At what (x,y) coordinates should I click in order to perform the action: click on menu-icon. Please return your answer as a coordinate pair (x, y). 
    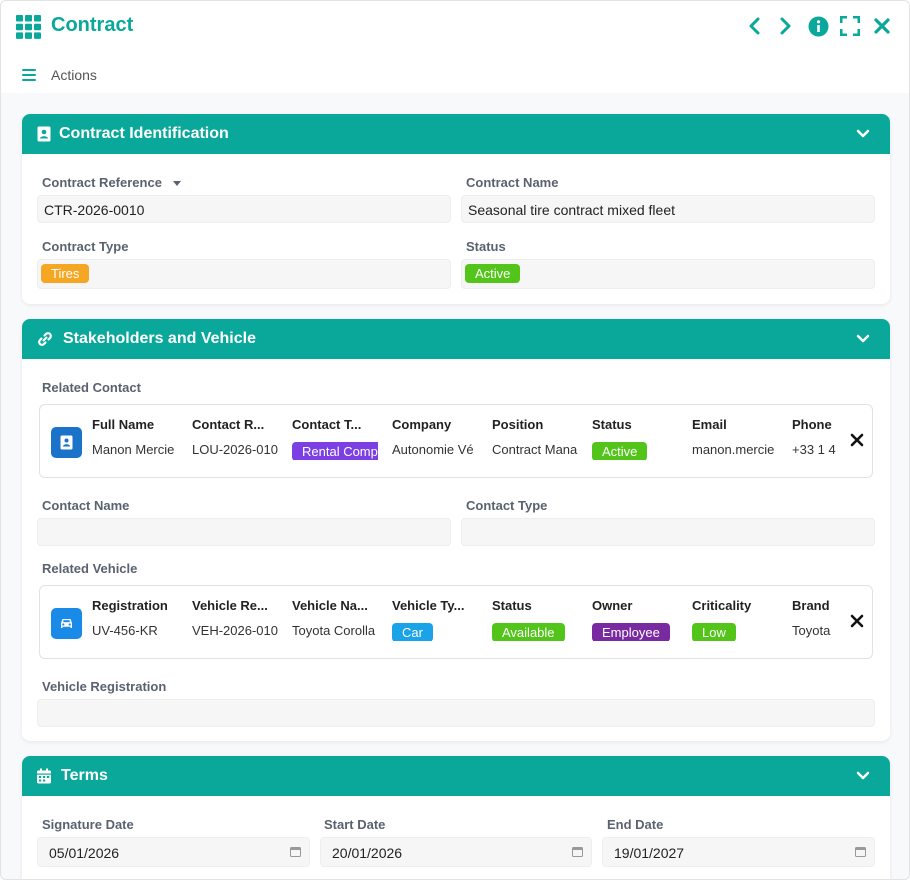
    Looking at the image, I should click on (29, 75).